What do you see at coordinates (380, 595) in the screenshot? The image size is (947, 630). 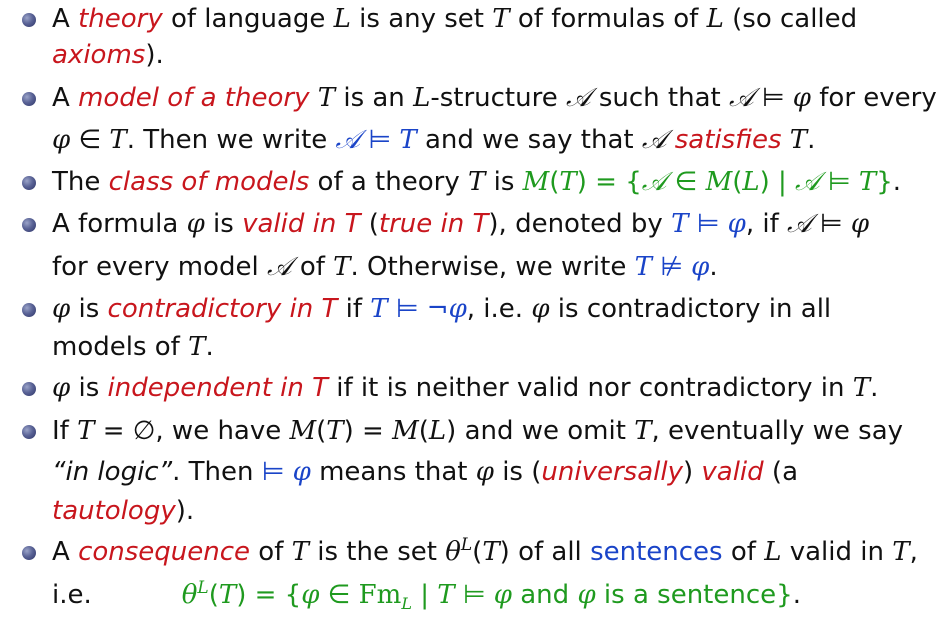 I see `math-operator: Fm` at bounding box center [380, 595].